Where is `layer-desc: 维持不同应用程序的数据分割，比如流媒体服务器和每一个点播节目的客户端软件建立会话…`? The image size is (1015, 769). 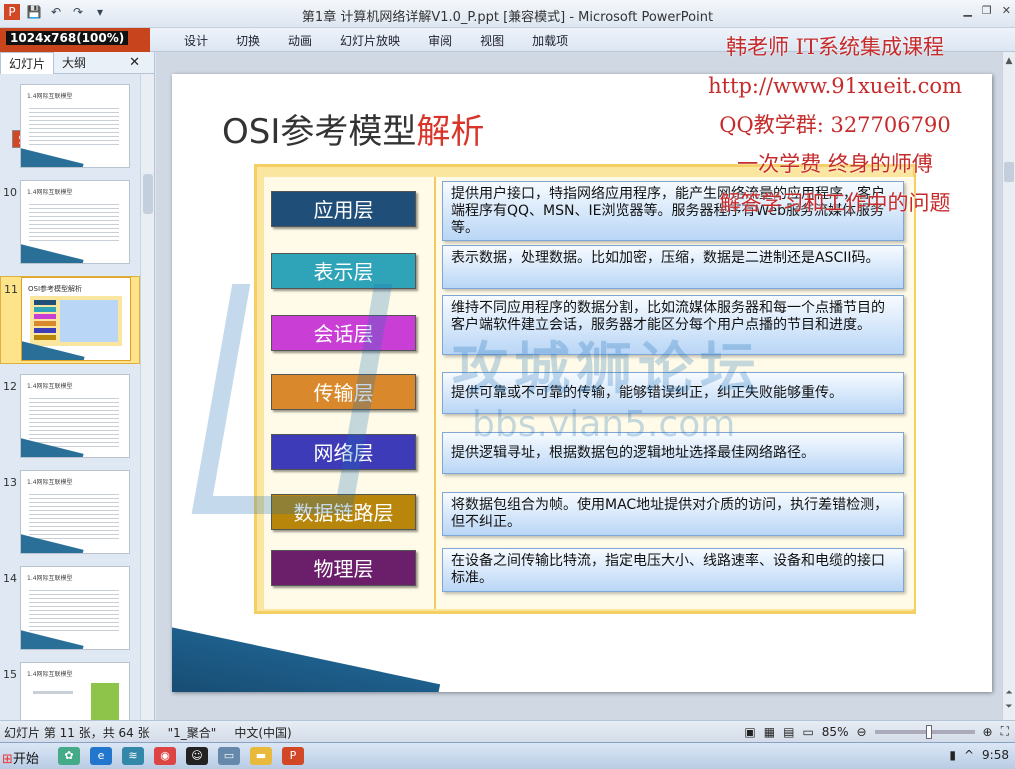 layer-desc: 维持不同应用程序的数据分割，比如流媒体服务器和每一个点播节目的客户端软件建立会话… is located at coordinates (673, 325).